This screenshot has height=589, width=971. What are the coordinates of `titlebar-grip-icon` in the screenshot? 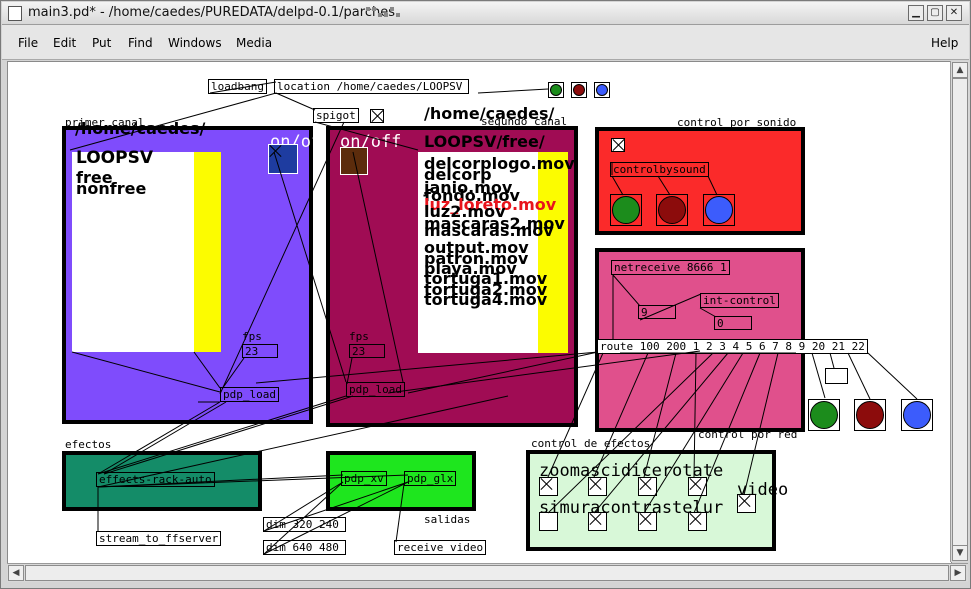 It's located at (383, 12).